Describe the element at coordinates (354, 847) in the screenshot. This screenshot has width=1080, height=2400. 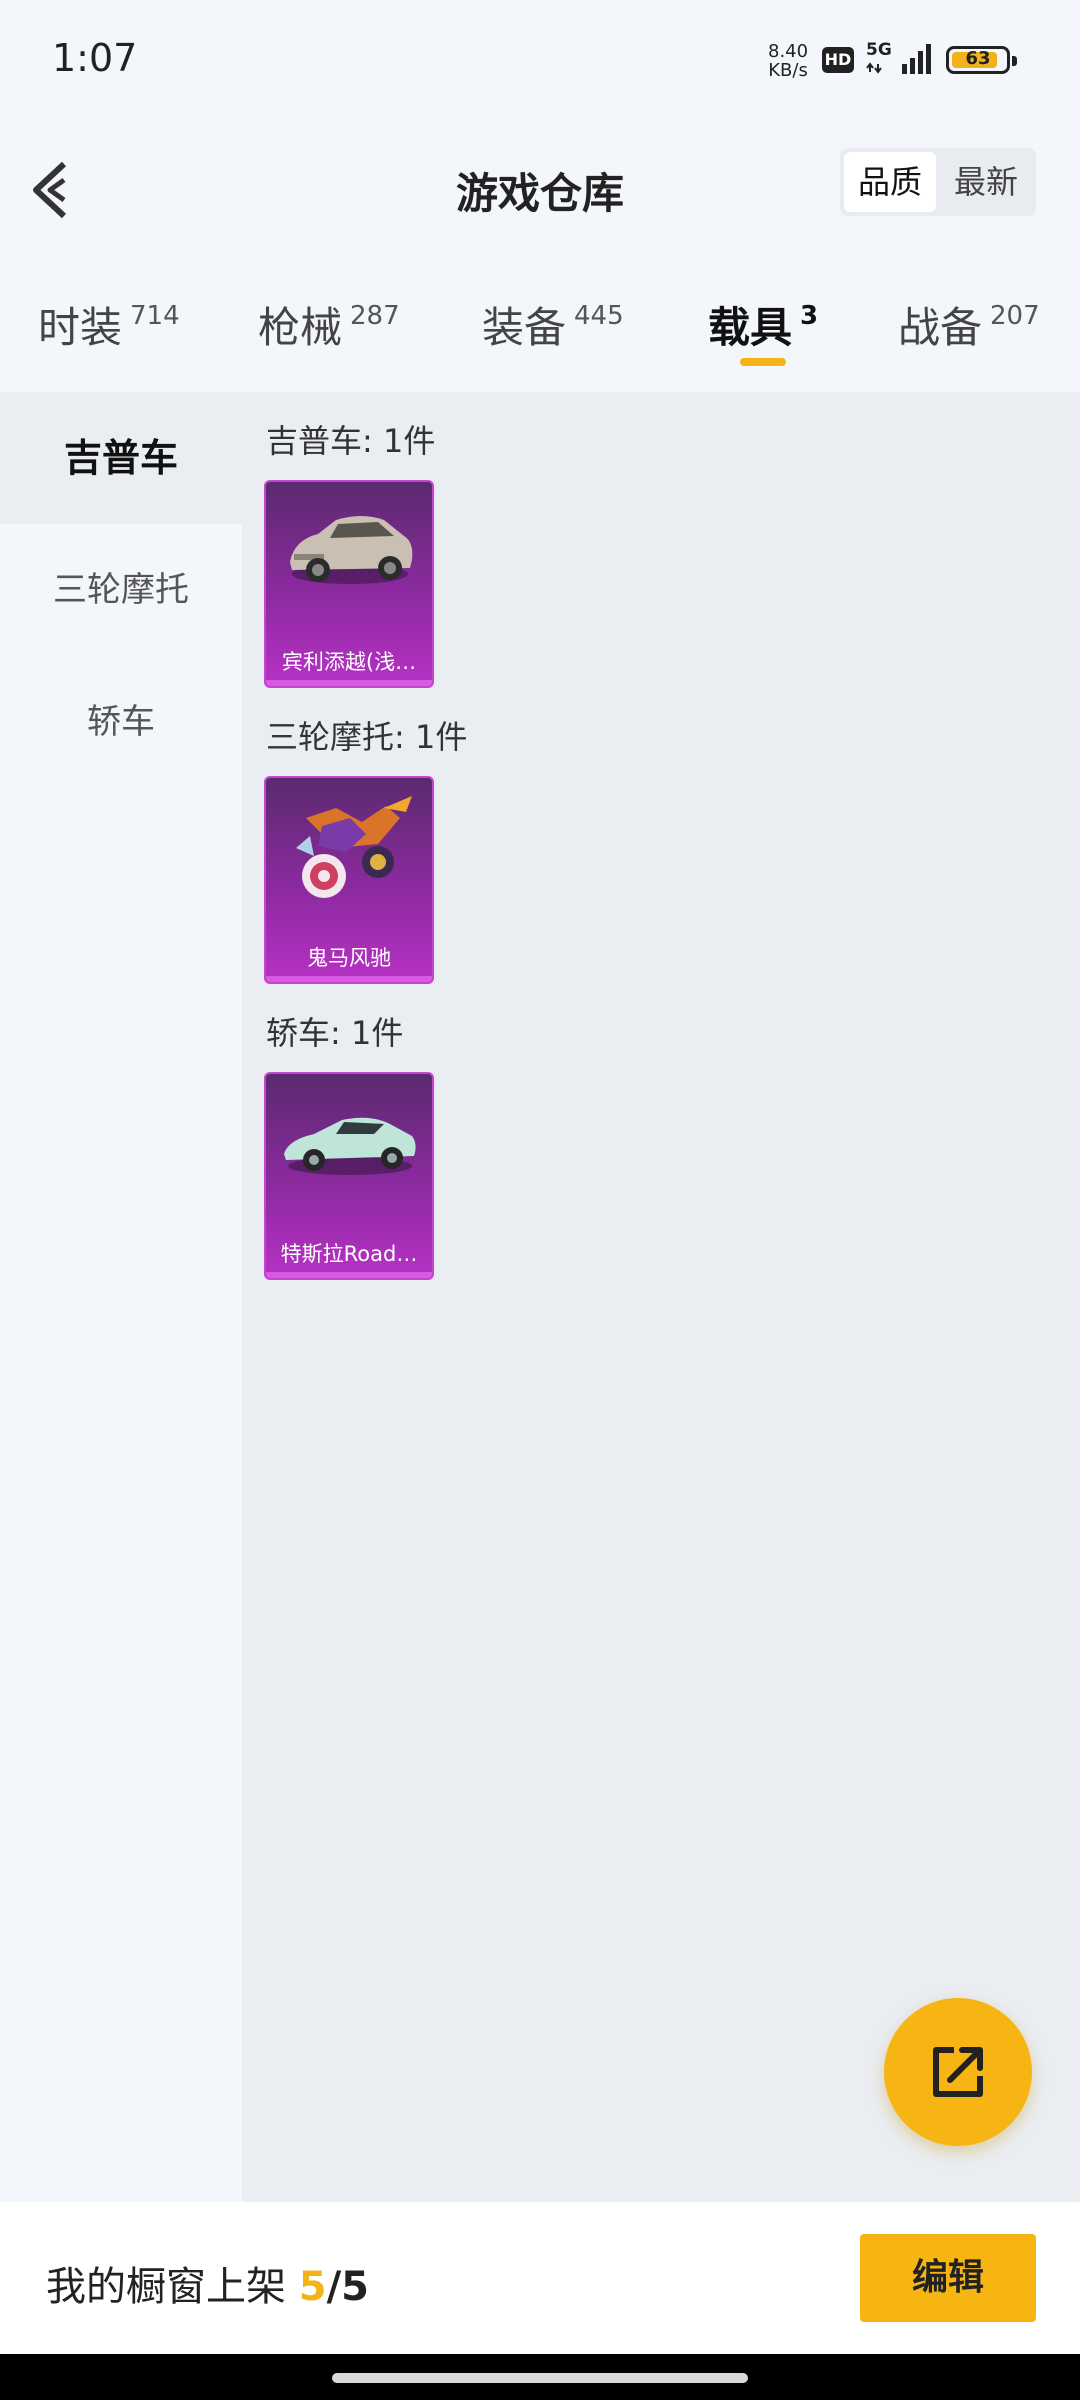
I see `motorcycle-icon` at that location.